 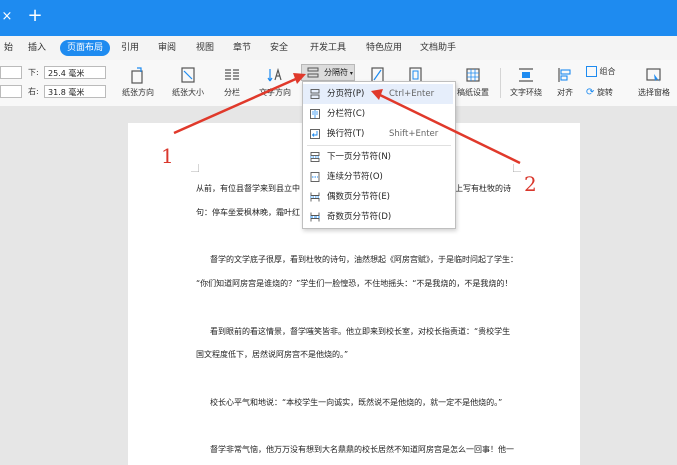 I want to click on annotation-arrows, so click(x=347, y=119).